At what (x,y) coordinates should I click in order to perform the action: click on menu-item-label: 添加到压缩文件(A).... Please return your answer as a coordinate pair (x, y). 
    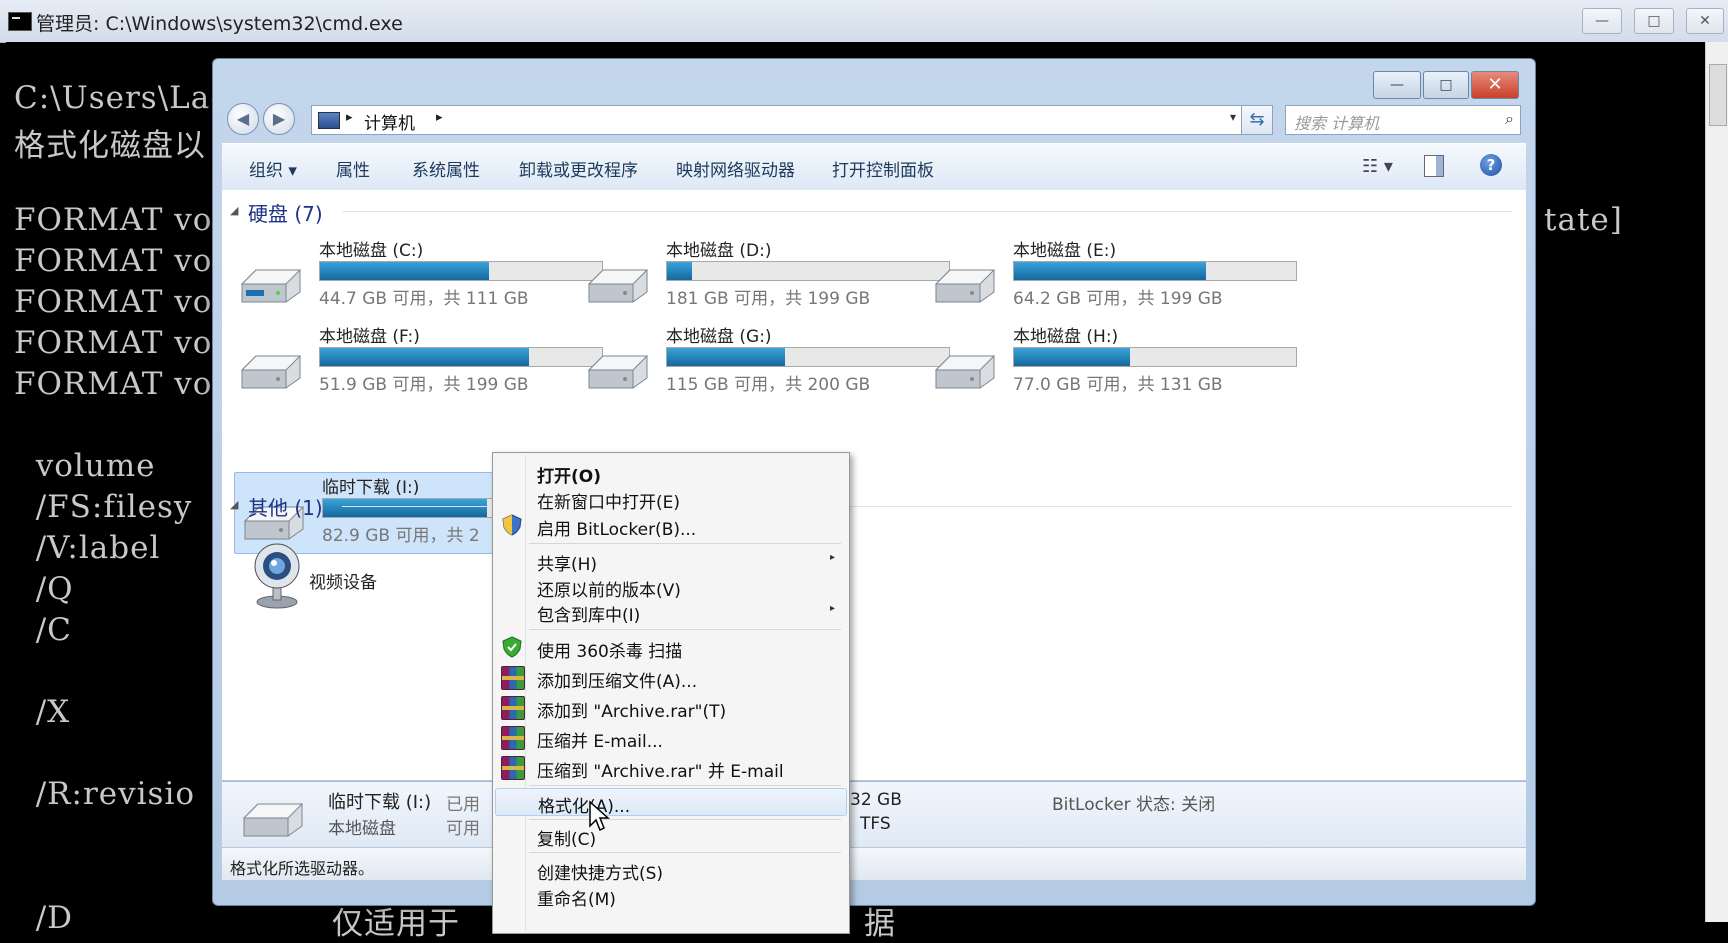
    Looking at the image, I should click on (617, 682).